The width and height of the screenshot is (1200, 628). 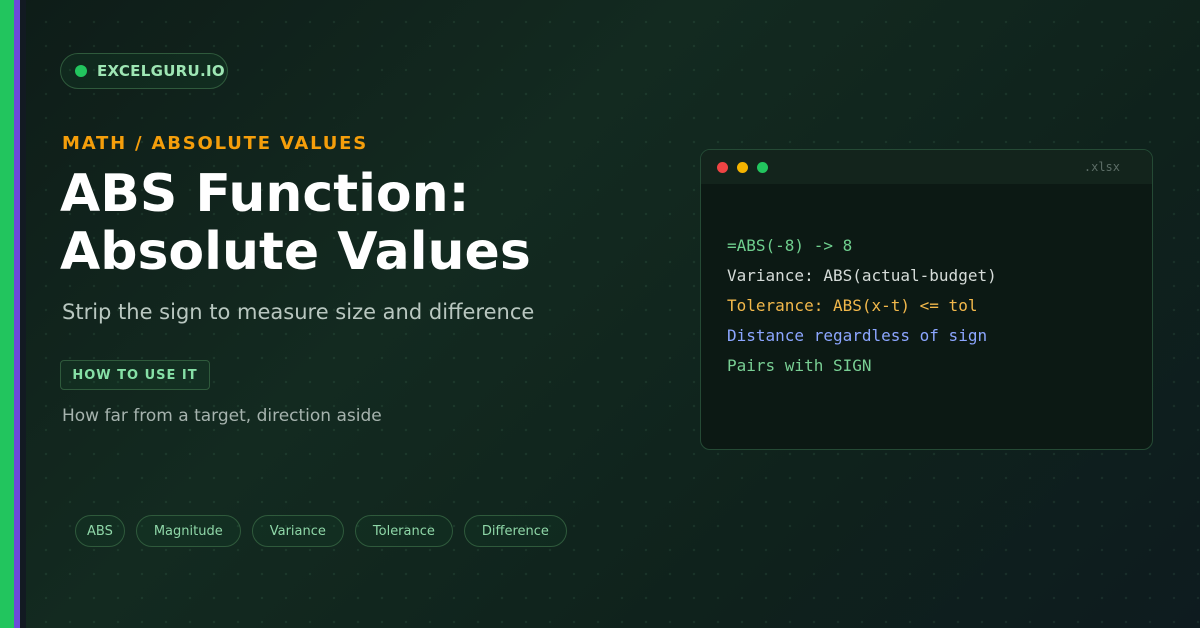 I want to click on file-extension-label: .xlsx, so click(x=1101, y=167).